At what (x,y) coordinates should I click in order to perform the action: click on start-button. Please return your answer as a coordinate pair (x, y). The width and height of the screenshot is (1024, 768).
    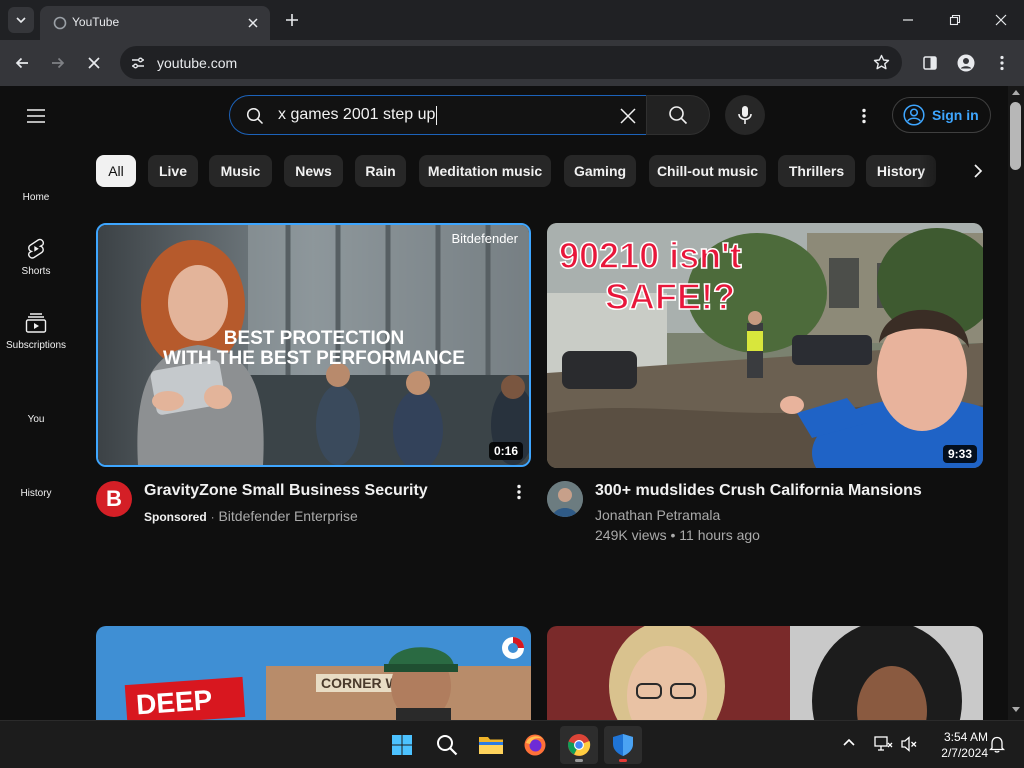
    Looking at the image, I should click on (402, 745).